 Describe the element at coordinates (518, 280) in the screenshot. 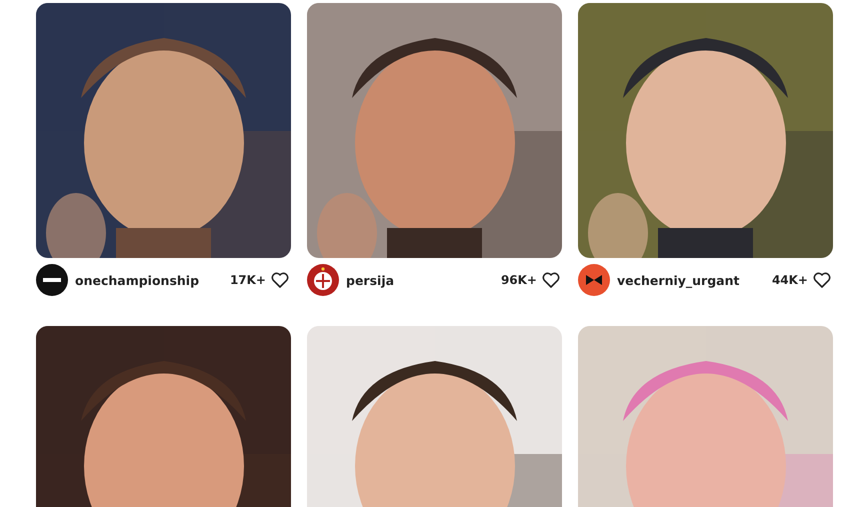

I see `like-count: 96K+` at that location.